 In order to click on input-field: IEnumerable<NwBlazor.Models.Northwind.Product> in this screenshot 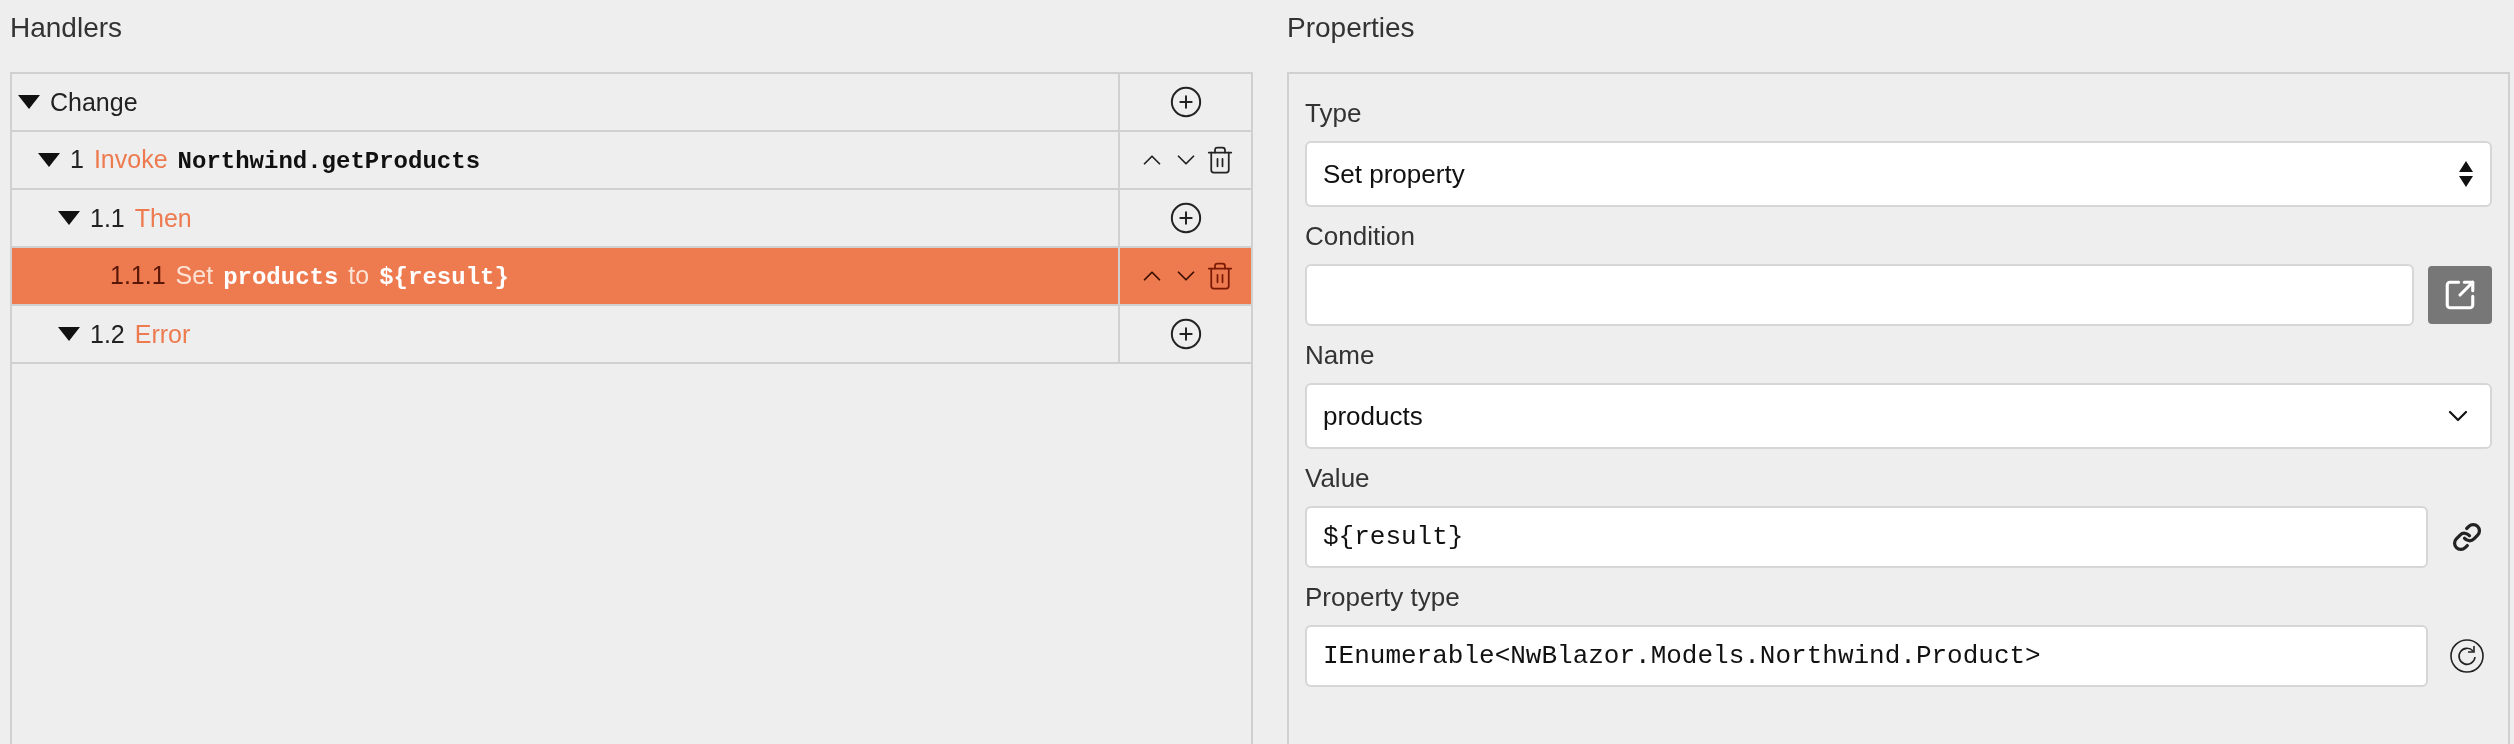, I will do `click(1866, 656)`.